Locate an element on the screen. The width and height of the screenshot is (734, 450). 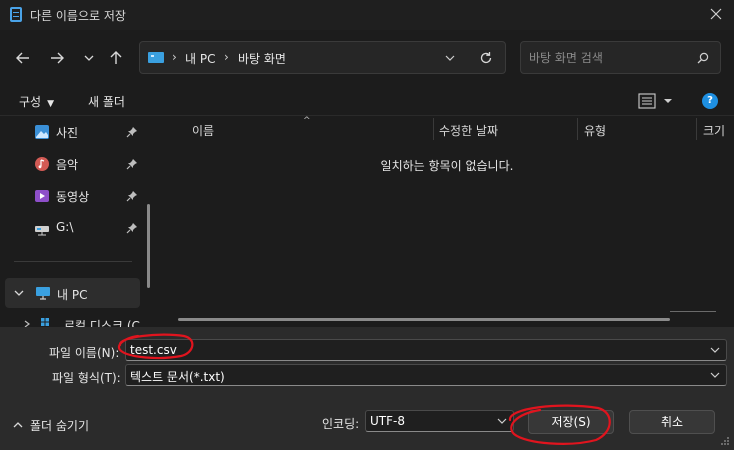
up-arrow-icon is located at coordinates (116, 58).